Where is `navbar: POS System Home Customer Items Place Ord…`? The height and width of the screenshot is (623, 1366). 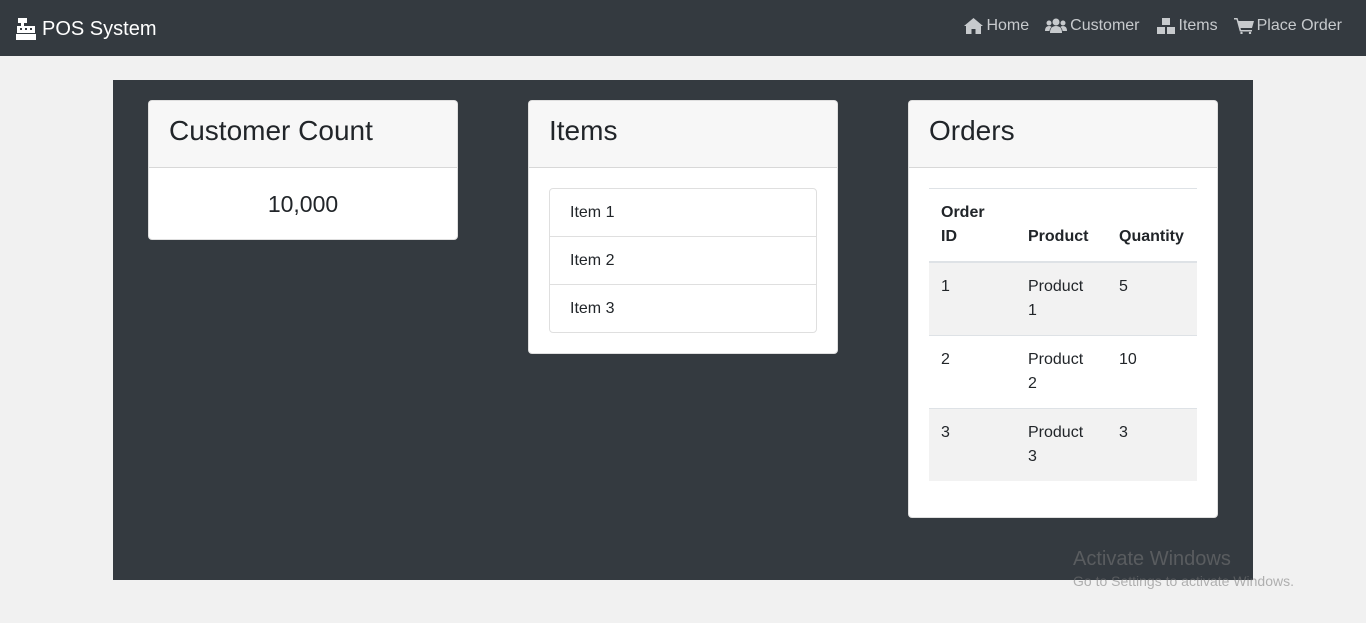 navbar: POS System Home Customer Items Place Ord… is located at coordinates (683, 28).